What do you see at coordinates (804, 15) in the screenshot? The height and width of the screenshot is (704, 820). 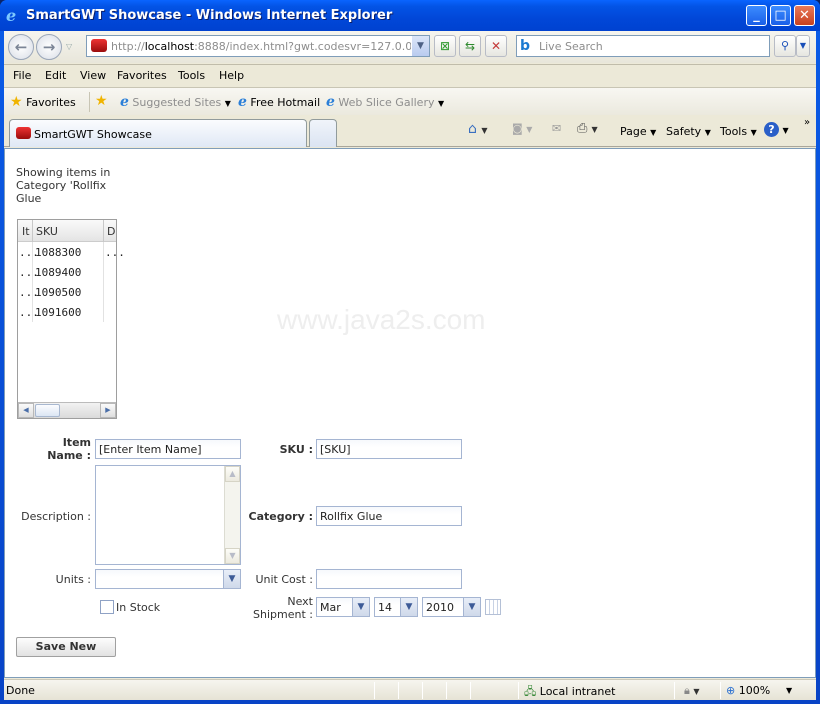 I see `close-button: ✕` at bounding box center [804, 15].